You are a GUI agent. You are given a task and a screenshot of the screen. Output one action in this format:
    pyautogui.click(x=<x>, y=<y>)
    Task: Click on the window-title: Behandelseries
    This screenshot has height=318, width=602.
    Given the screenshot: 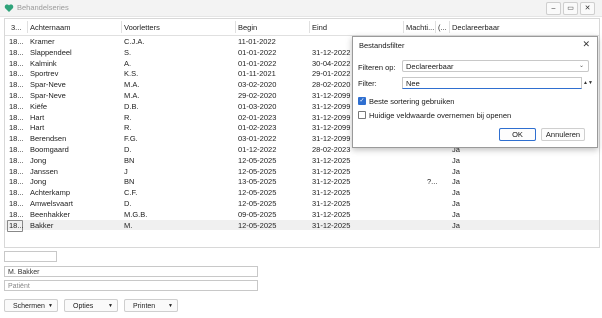 What is the action you would take?
    pyautogui.click(x=43, y=7)
    